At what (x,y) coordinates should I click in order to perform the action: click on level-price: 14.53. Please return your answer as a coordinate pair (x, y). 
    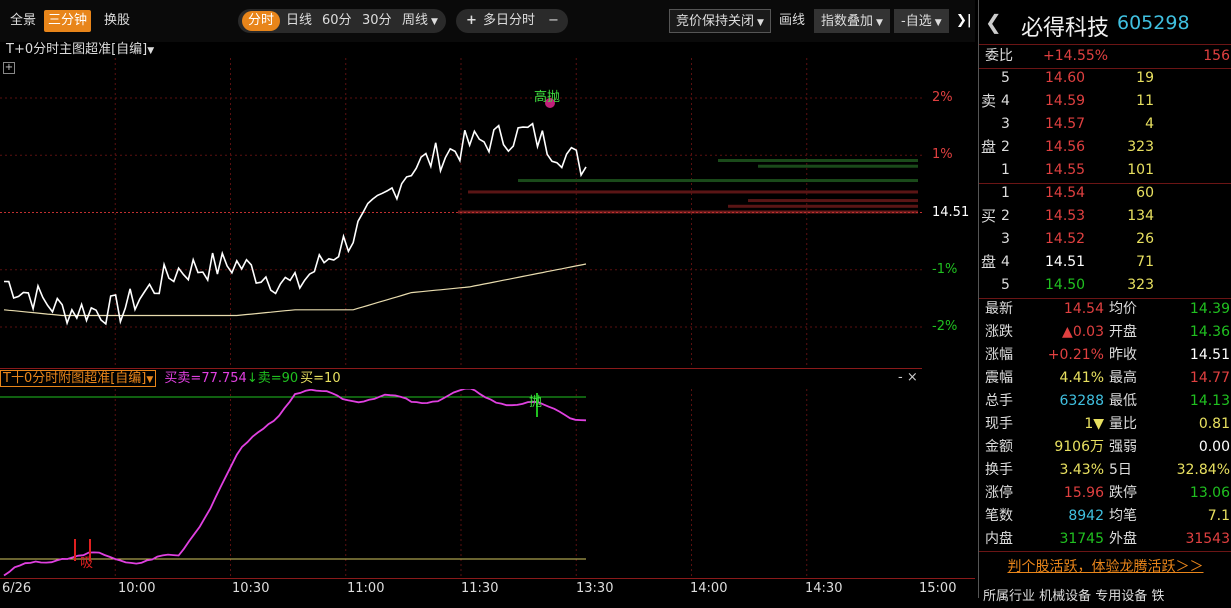
    Looking at the image, I should click on (1065, 216).